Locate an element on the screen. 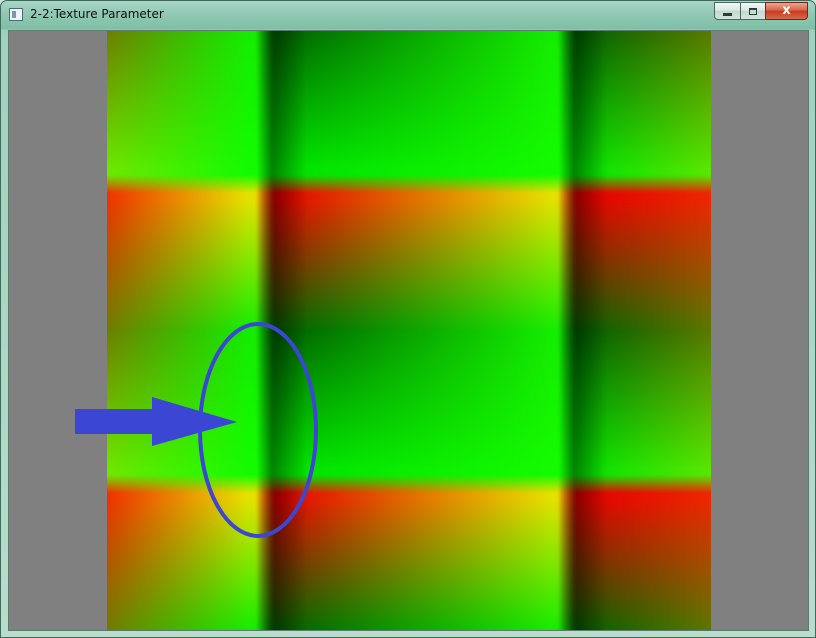  app-icon is located at coordinates (16, 14).